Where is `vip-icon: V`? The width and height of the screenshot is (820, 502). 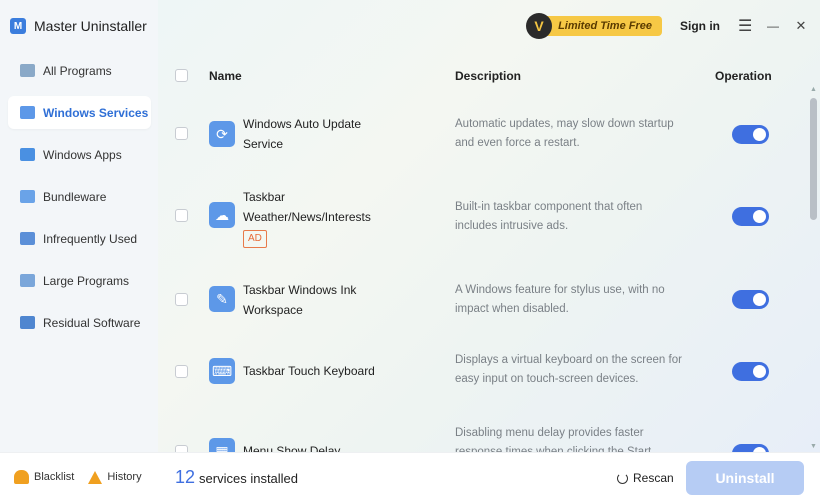
vip-icon: V is located at coordinates (539, 26).